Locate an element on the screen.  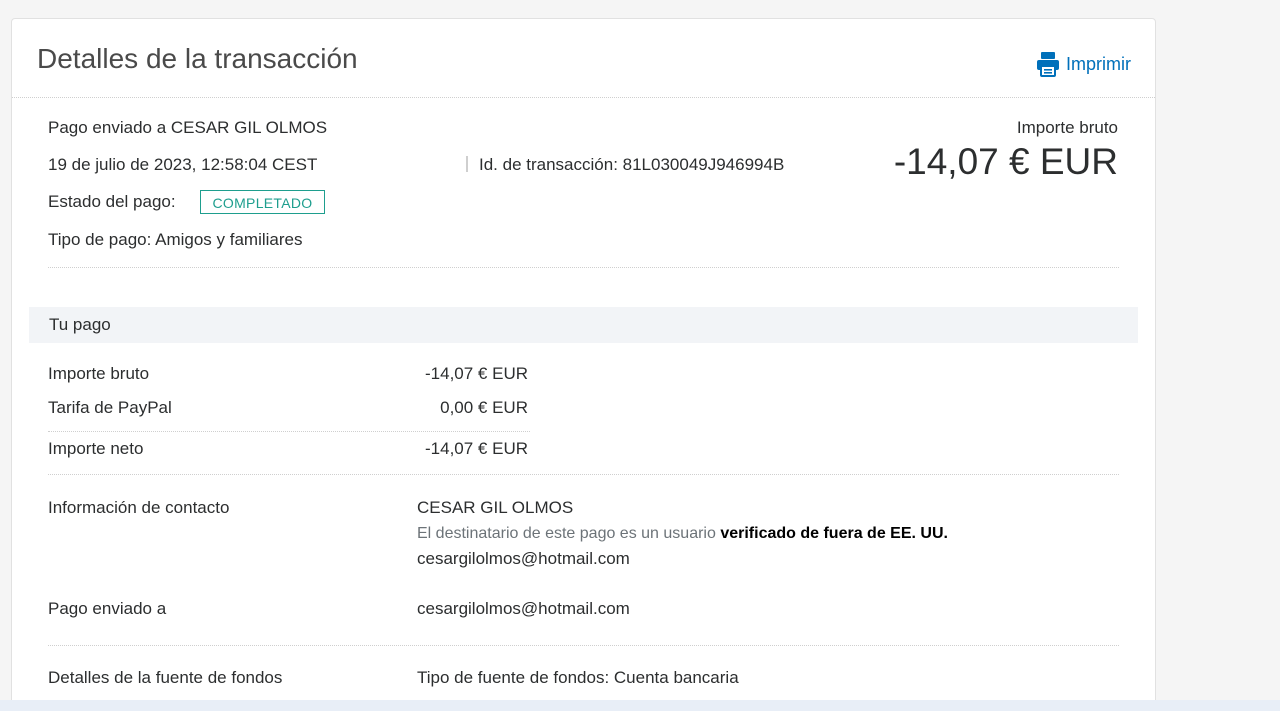
row-value-fee: 0,00 € EUR is located at coordinates (484, 407).